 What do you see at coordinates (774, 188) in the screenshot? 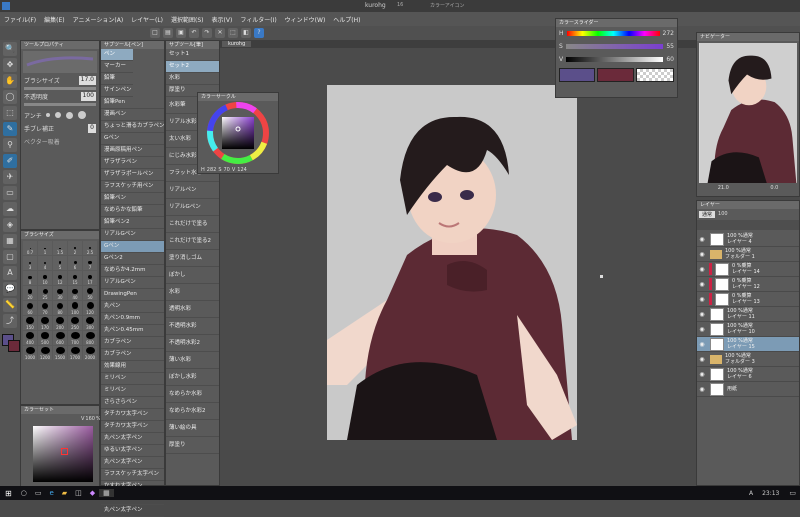
I see `navigator-rotate: 0.0` at bounding box center [774, 188].